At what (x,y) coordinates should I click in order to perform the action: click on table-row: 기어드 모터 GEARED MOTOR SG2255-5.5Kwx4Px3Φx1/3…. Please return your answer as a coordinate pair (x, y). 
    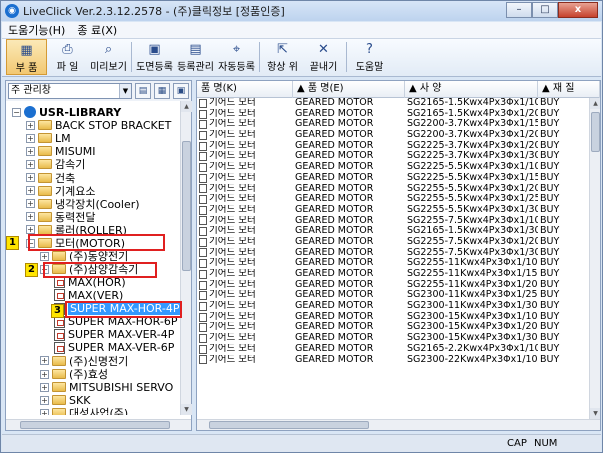
    Looking at the image, I should click on (393, 210).